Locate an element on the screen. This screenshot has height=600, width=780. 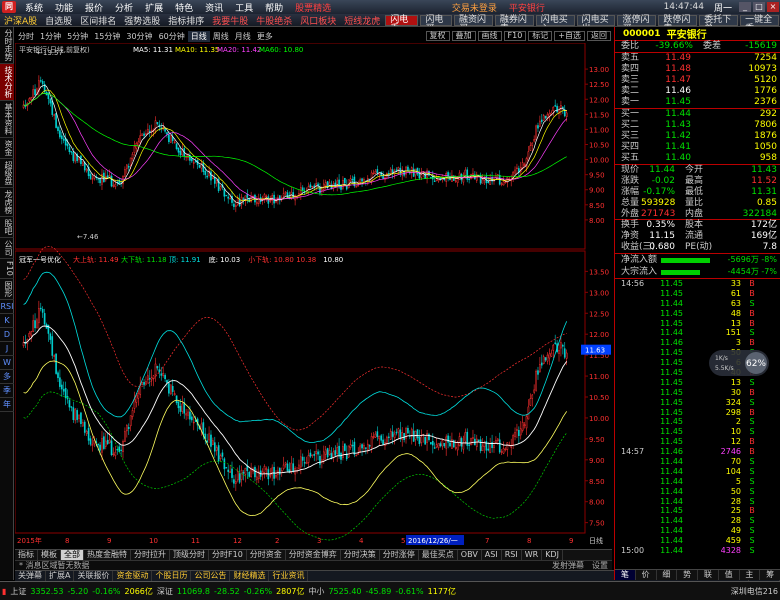
trade-button: 委托下单 is located at coordinates (719, 20).